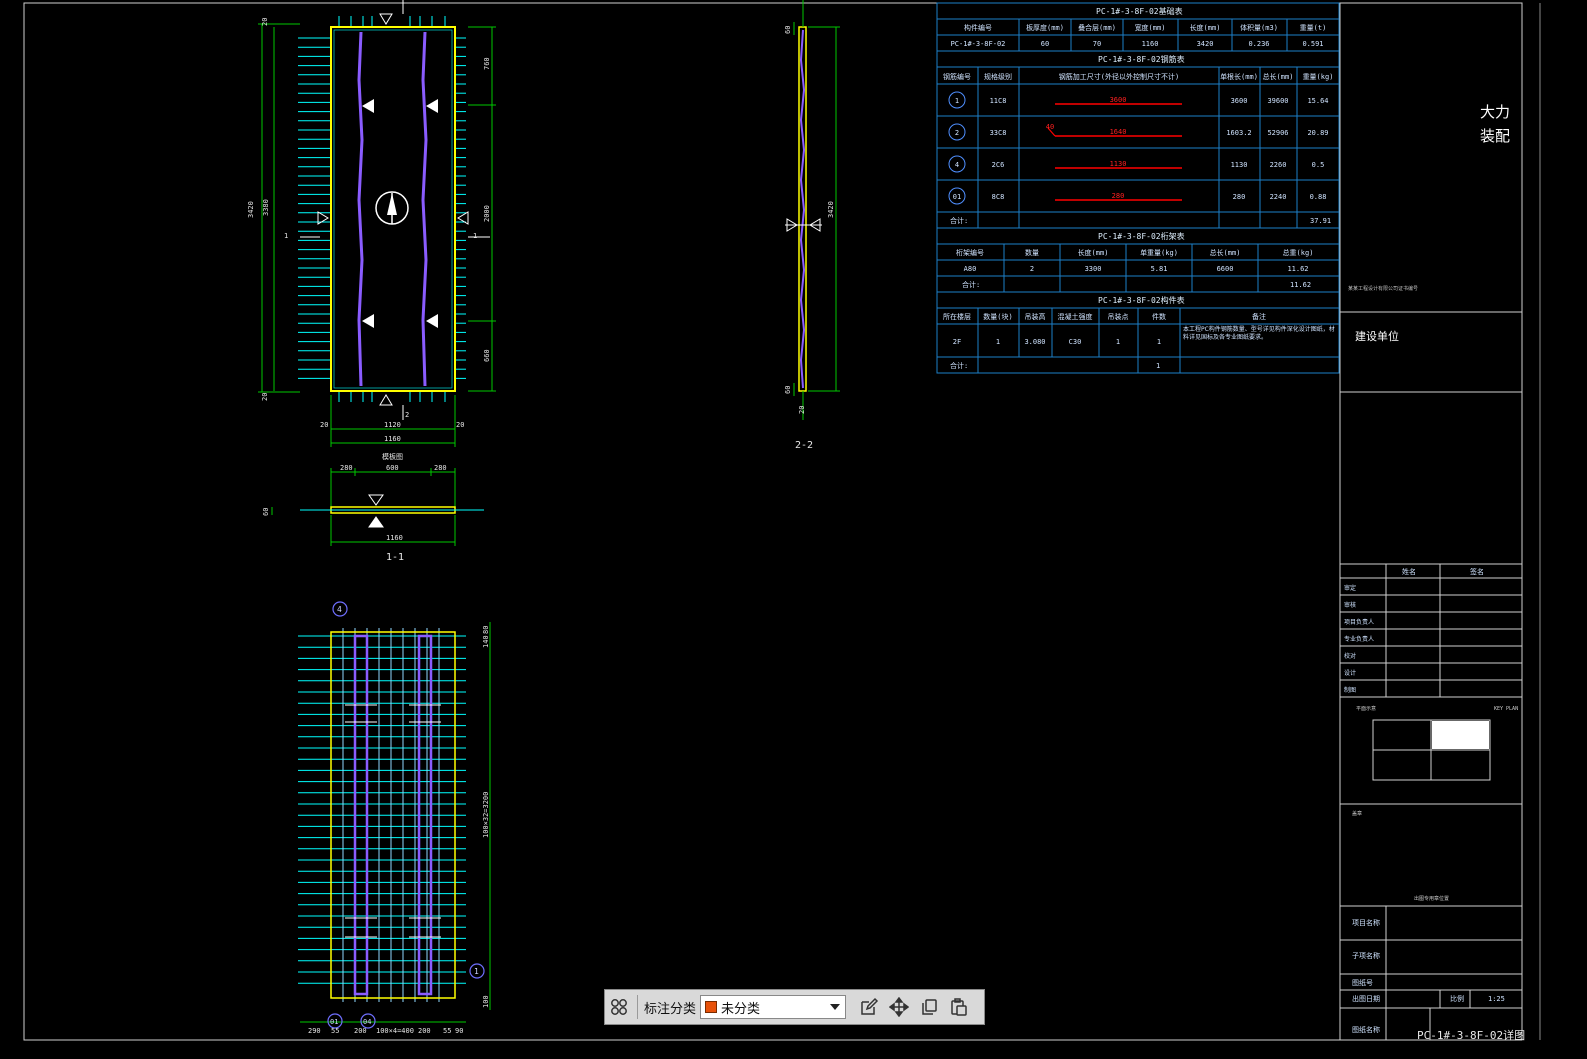 The height and width of the screenshot is (1059, 1587). What do you see at coordinates (392, 468) in the screenshot?
I see `dim-text: 600` at bounding box center [392, 468].